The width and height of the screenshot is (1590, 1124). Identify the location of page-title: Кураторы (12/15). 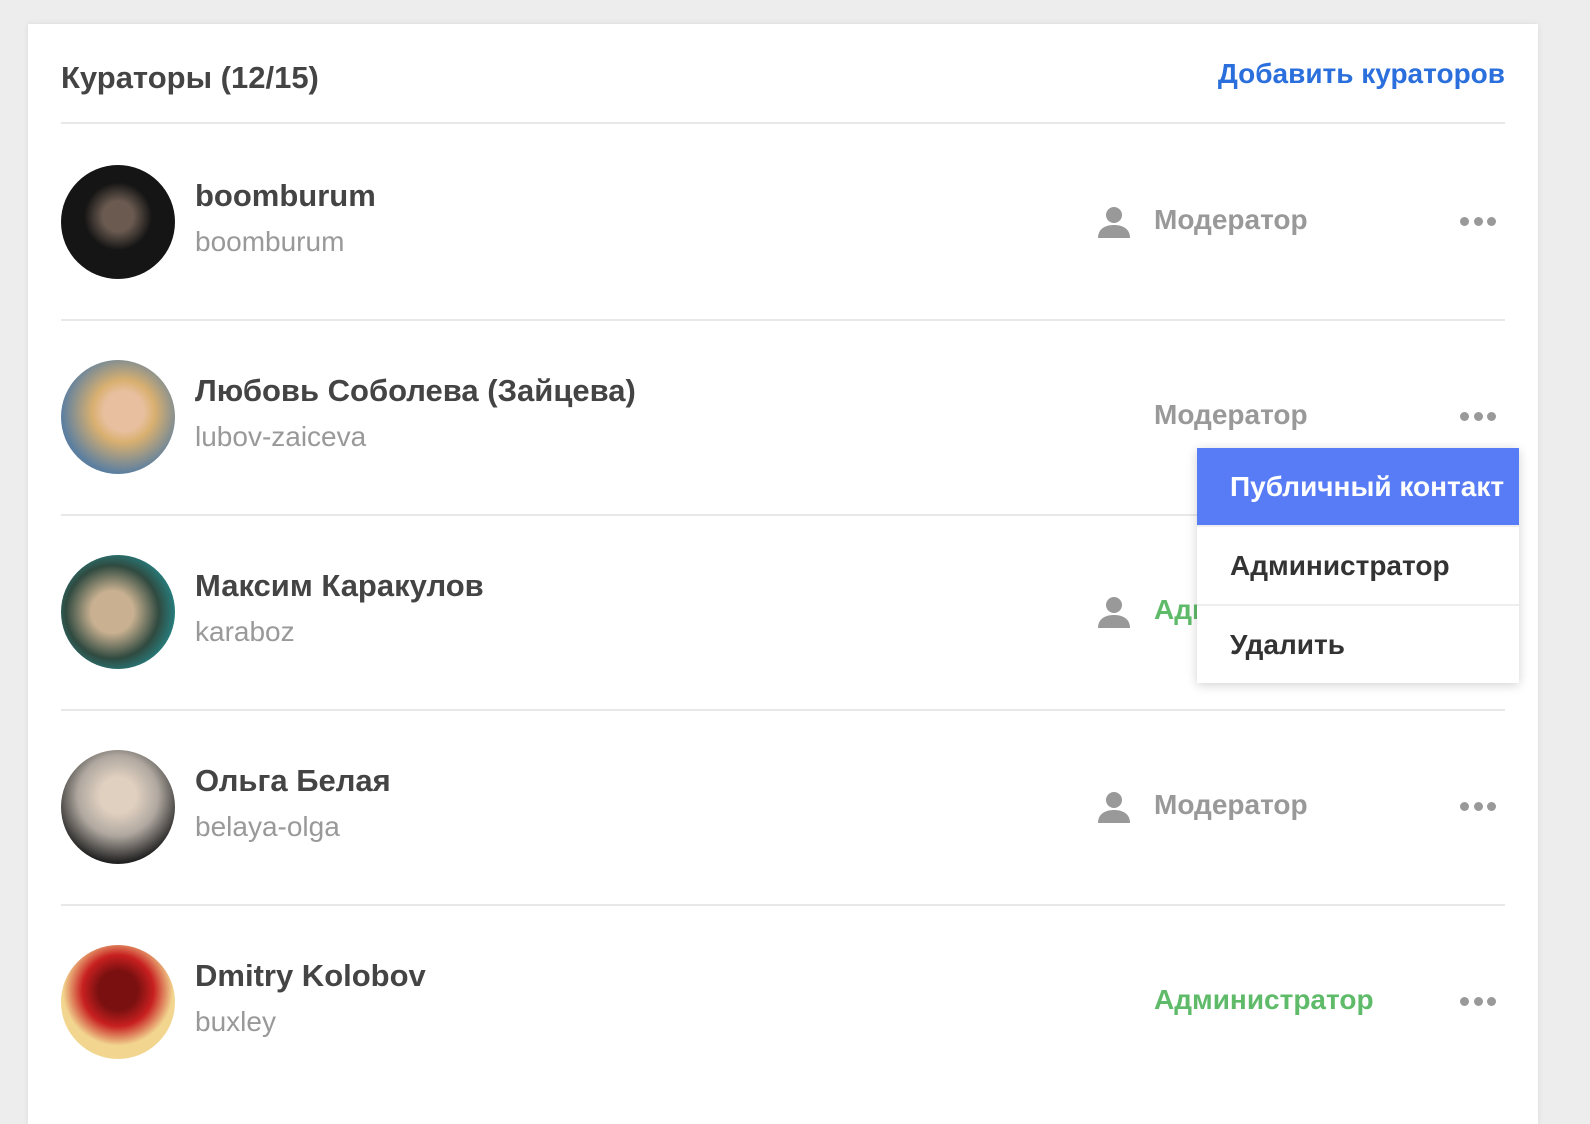
(190, 77).